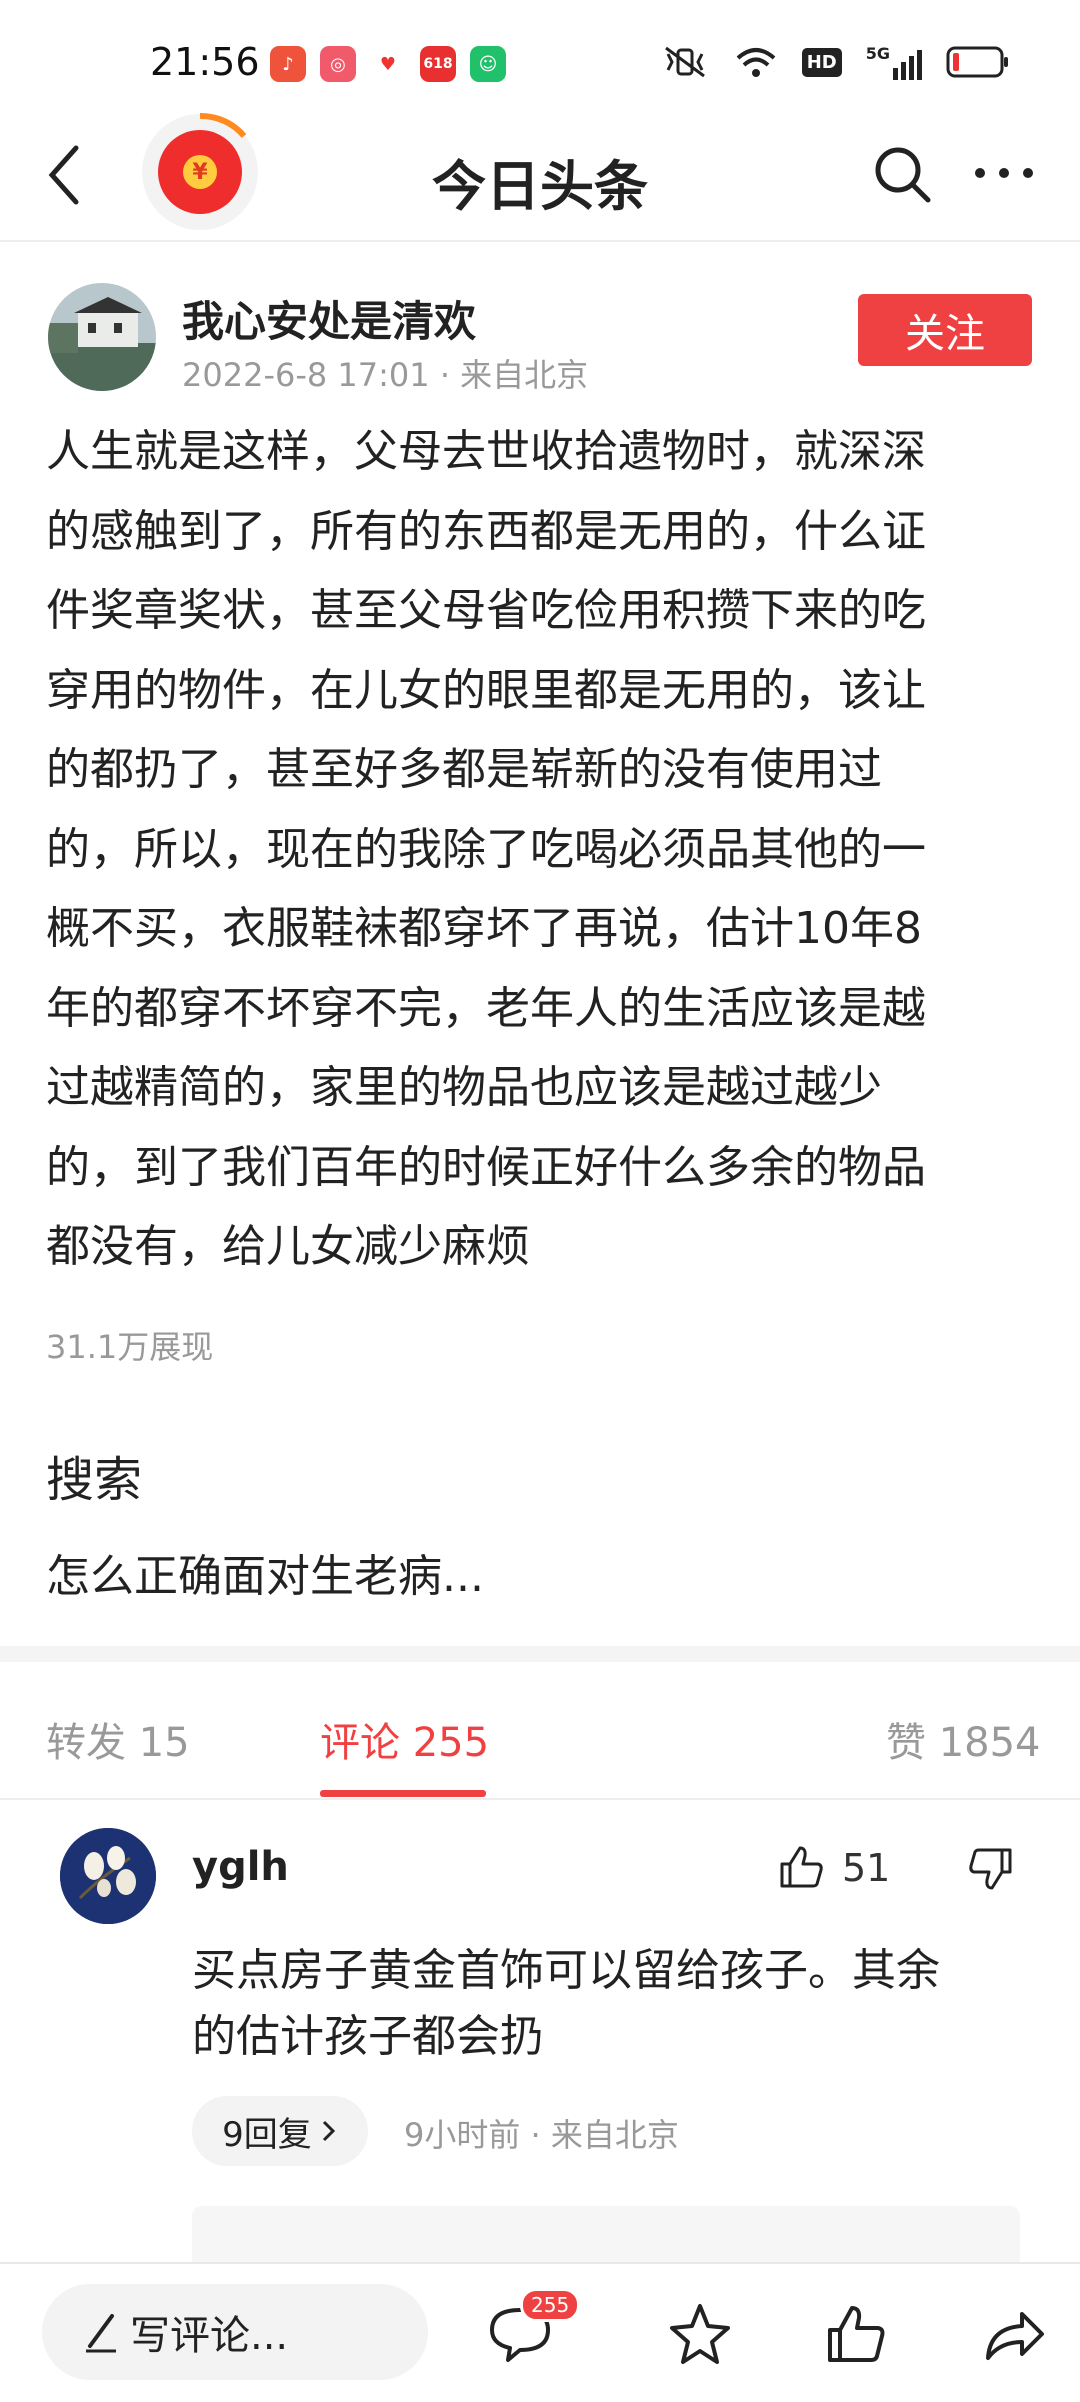 The height and width of the screenshot is (2402, 1080). I want to click on battery-icon, so click(978, 62).